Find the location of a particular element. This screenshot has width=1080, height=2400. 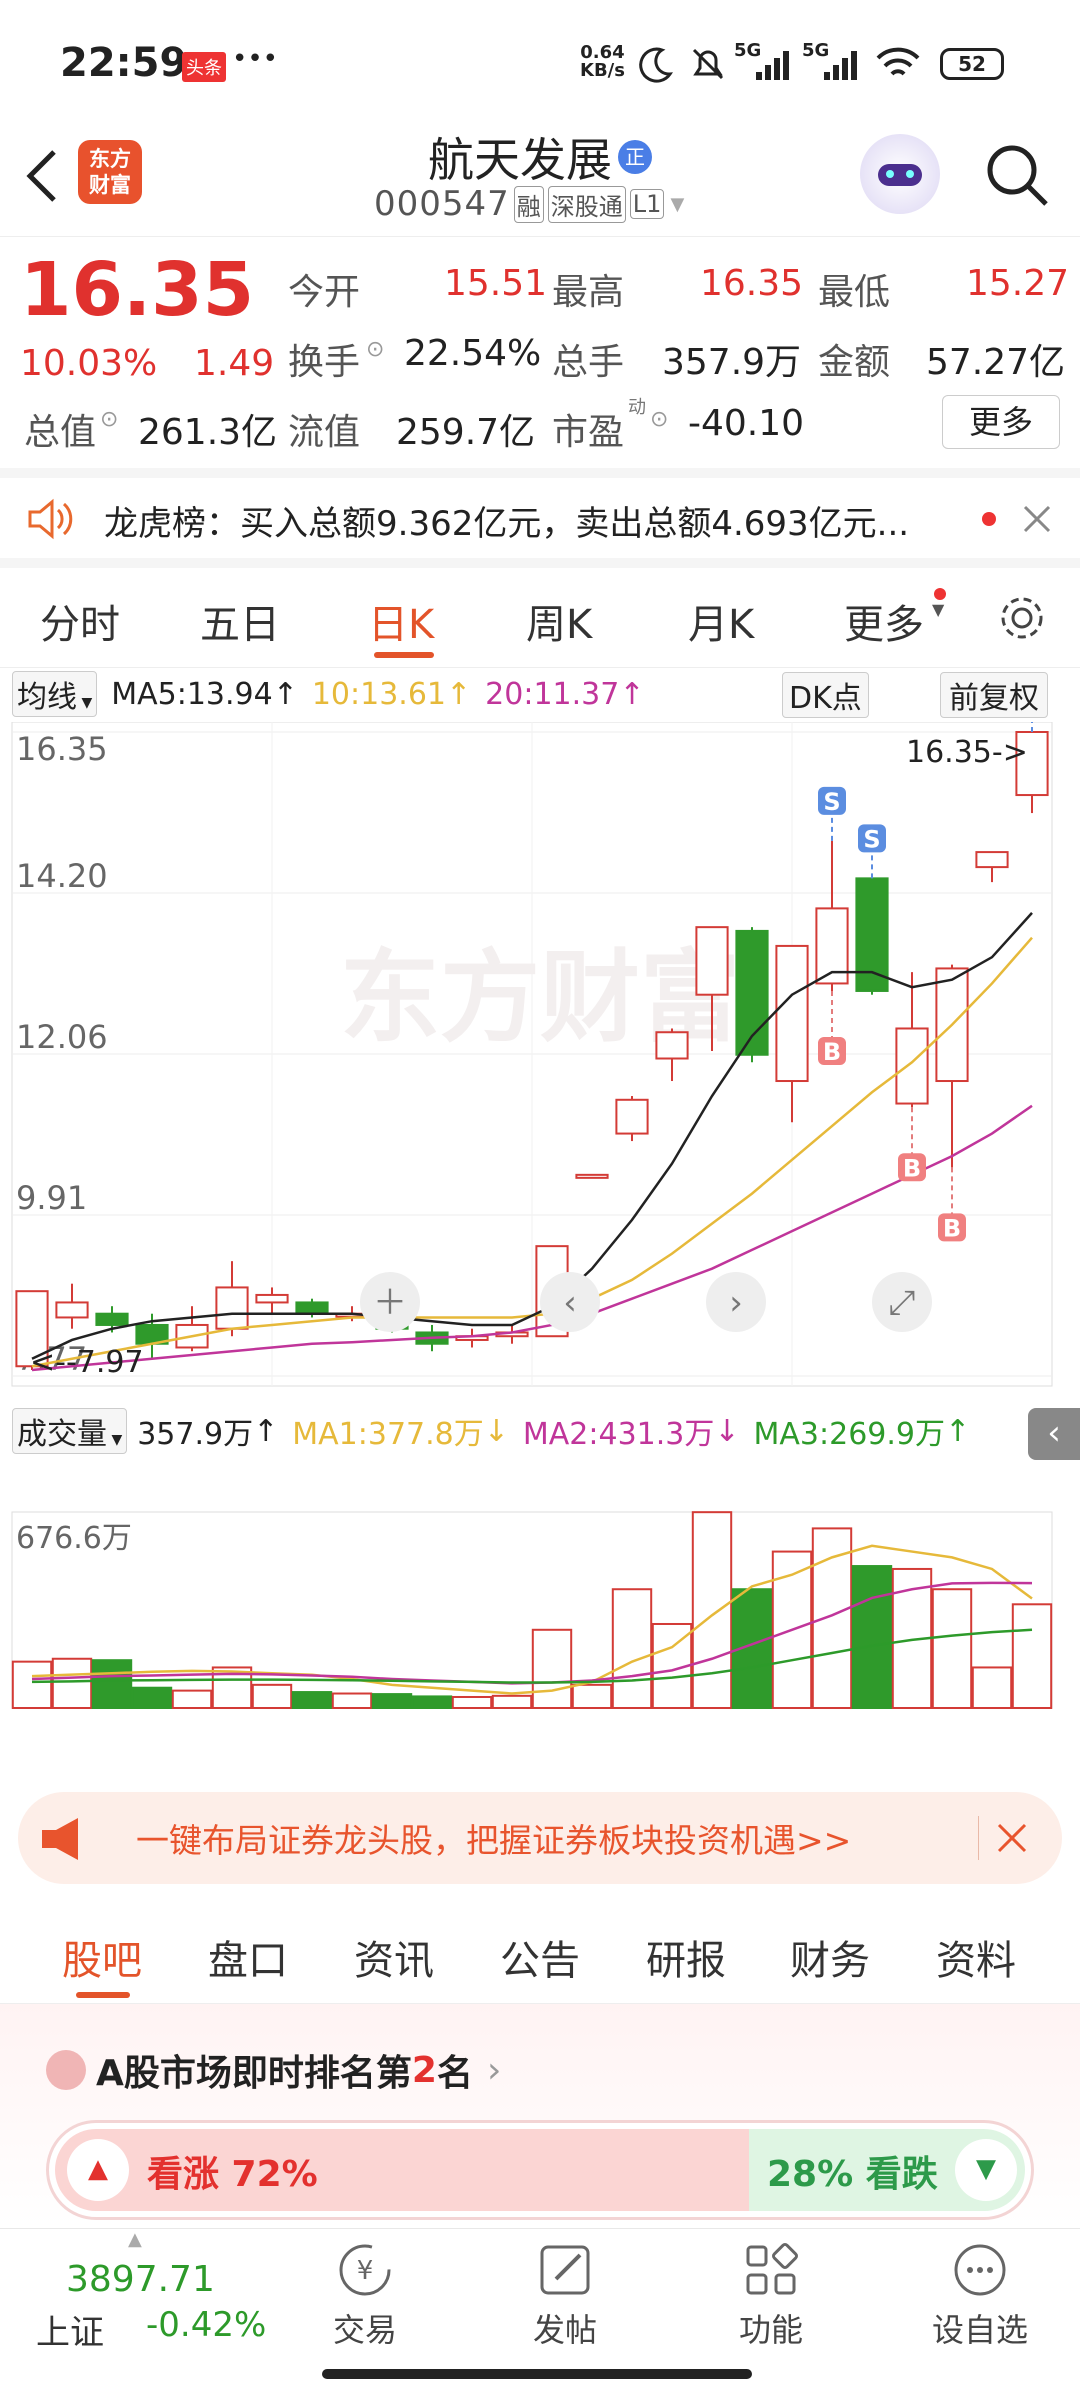

vol-ma3-label: MA3:269.9万 is located at coordinates (849, 1434).